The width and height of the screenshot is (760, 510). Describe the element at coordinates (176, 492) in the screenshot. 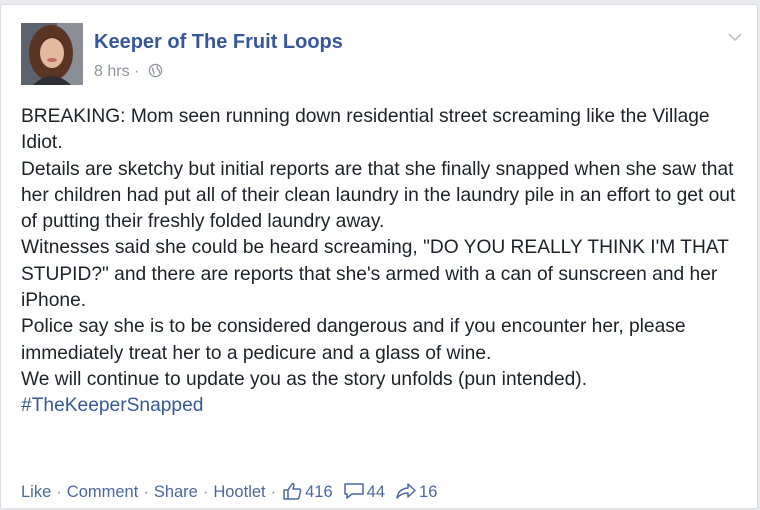

I see `share-button: Share` at that location.